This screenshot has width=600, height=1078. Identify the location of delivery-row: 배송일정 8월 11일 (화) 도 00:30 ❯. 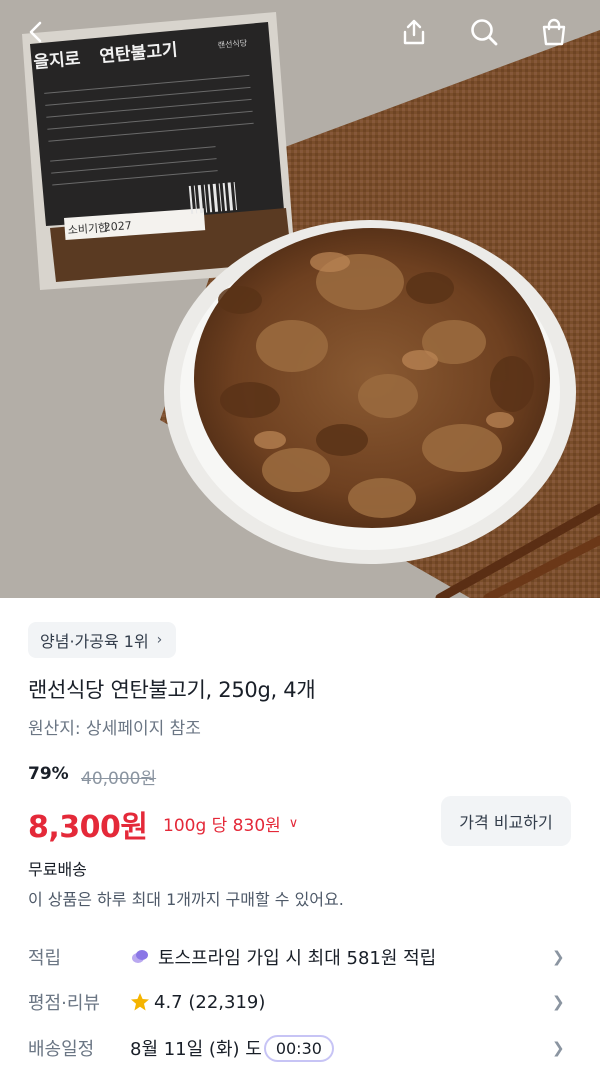
(300, 1048).